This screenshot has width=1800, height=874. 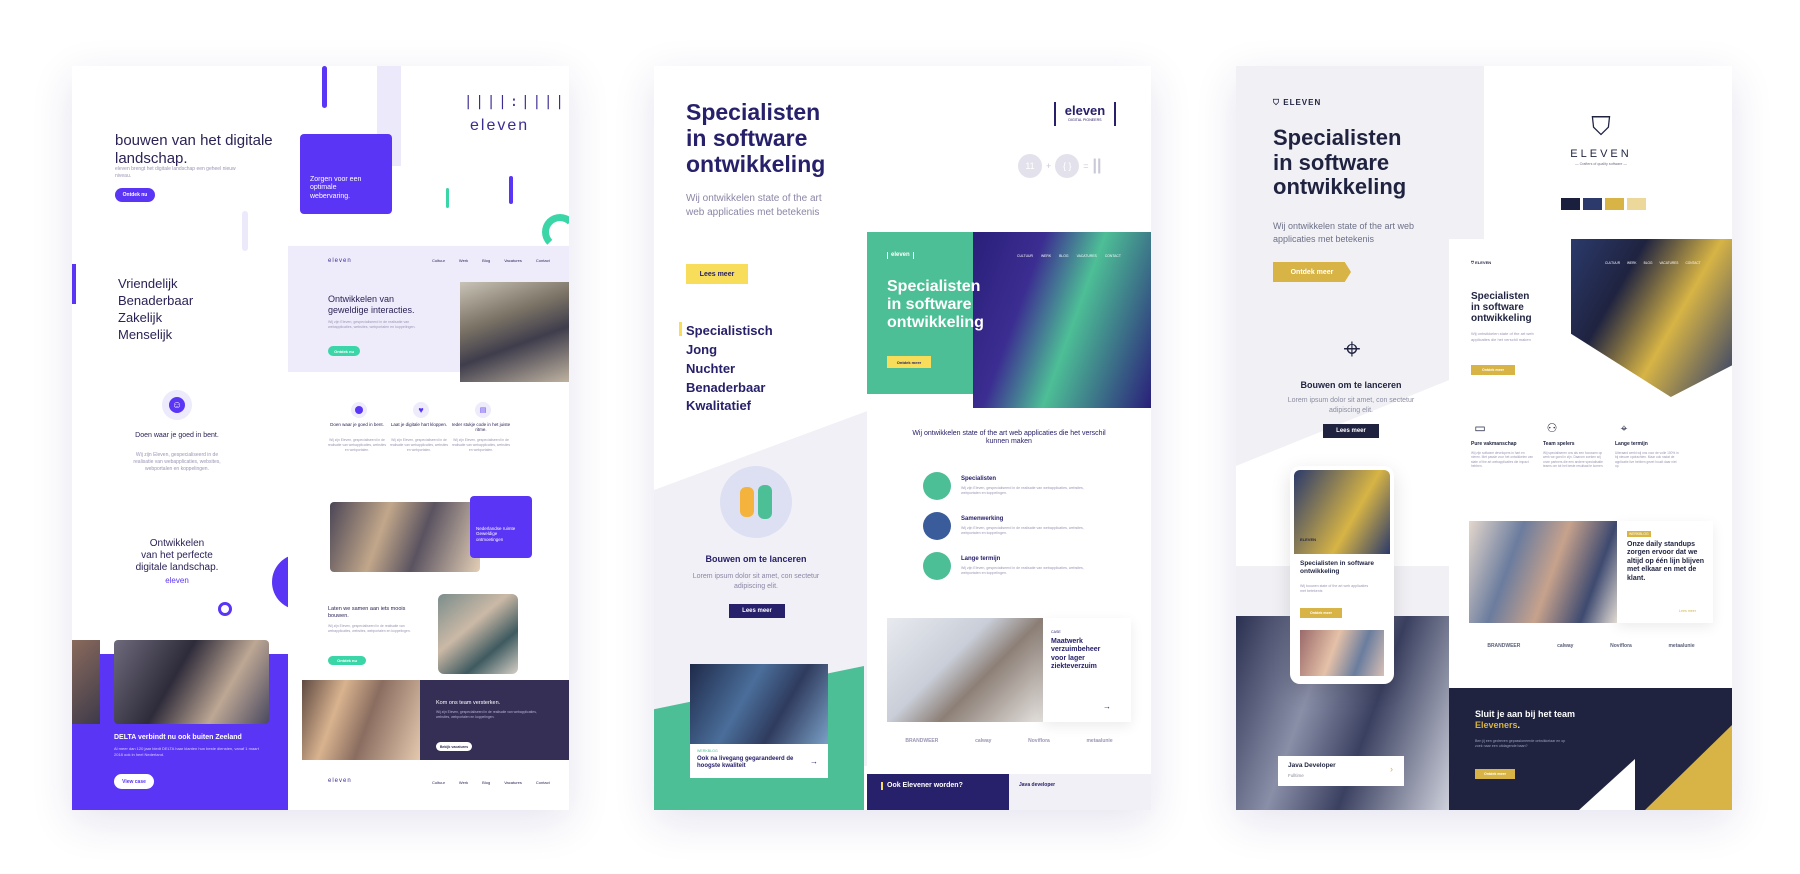 I want to click on join-button: Ontdek meer, so click(x=1495, y=774).